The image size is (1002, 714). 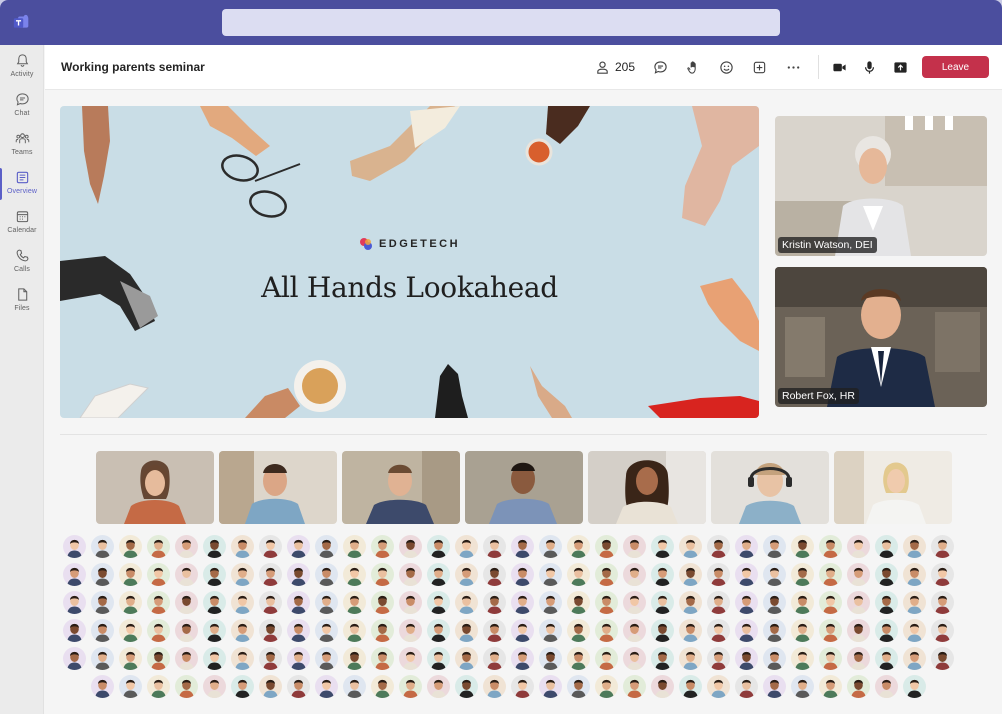 I want to click on chat-button, so click(x=660, y=67).